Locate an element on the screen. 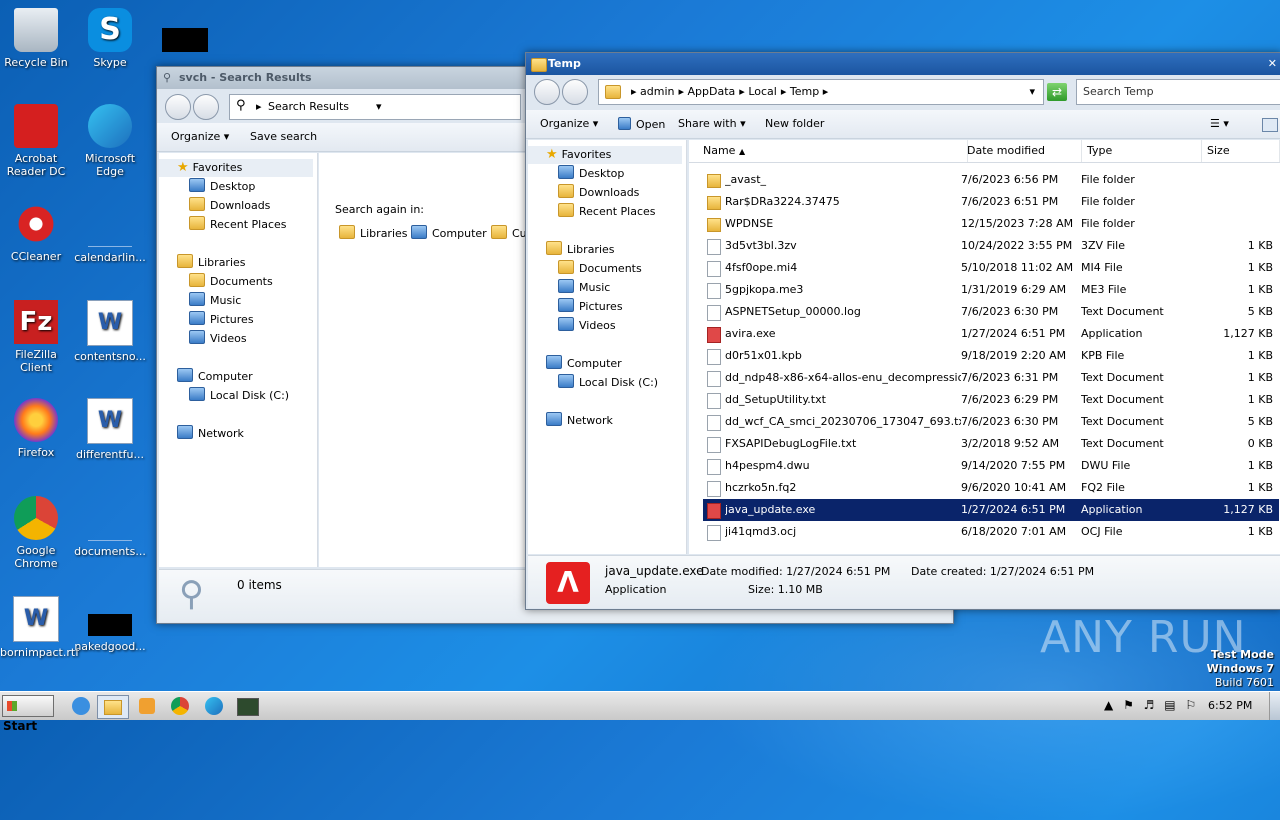 The image size is (1280, 820). ie-taskbar-icon is located at coordinates (81, 706).